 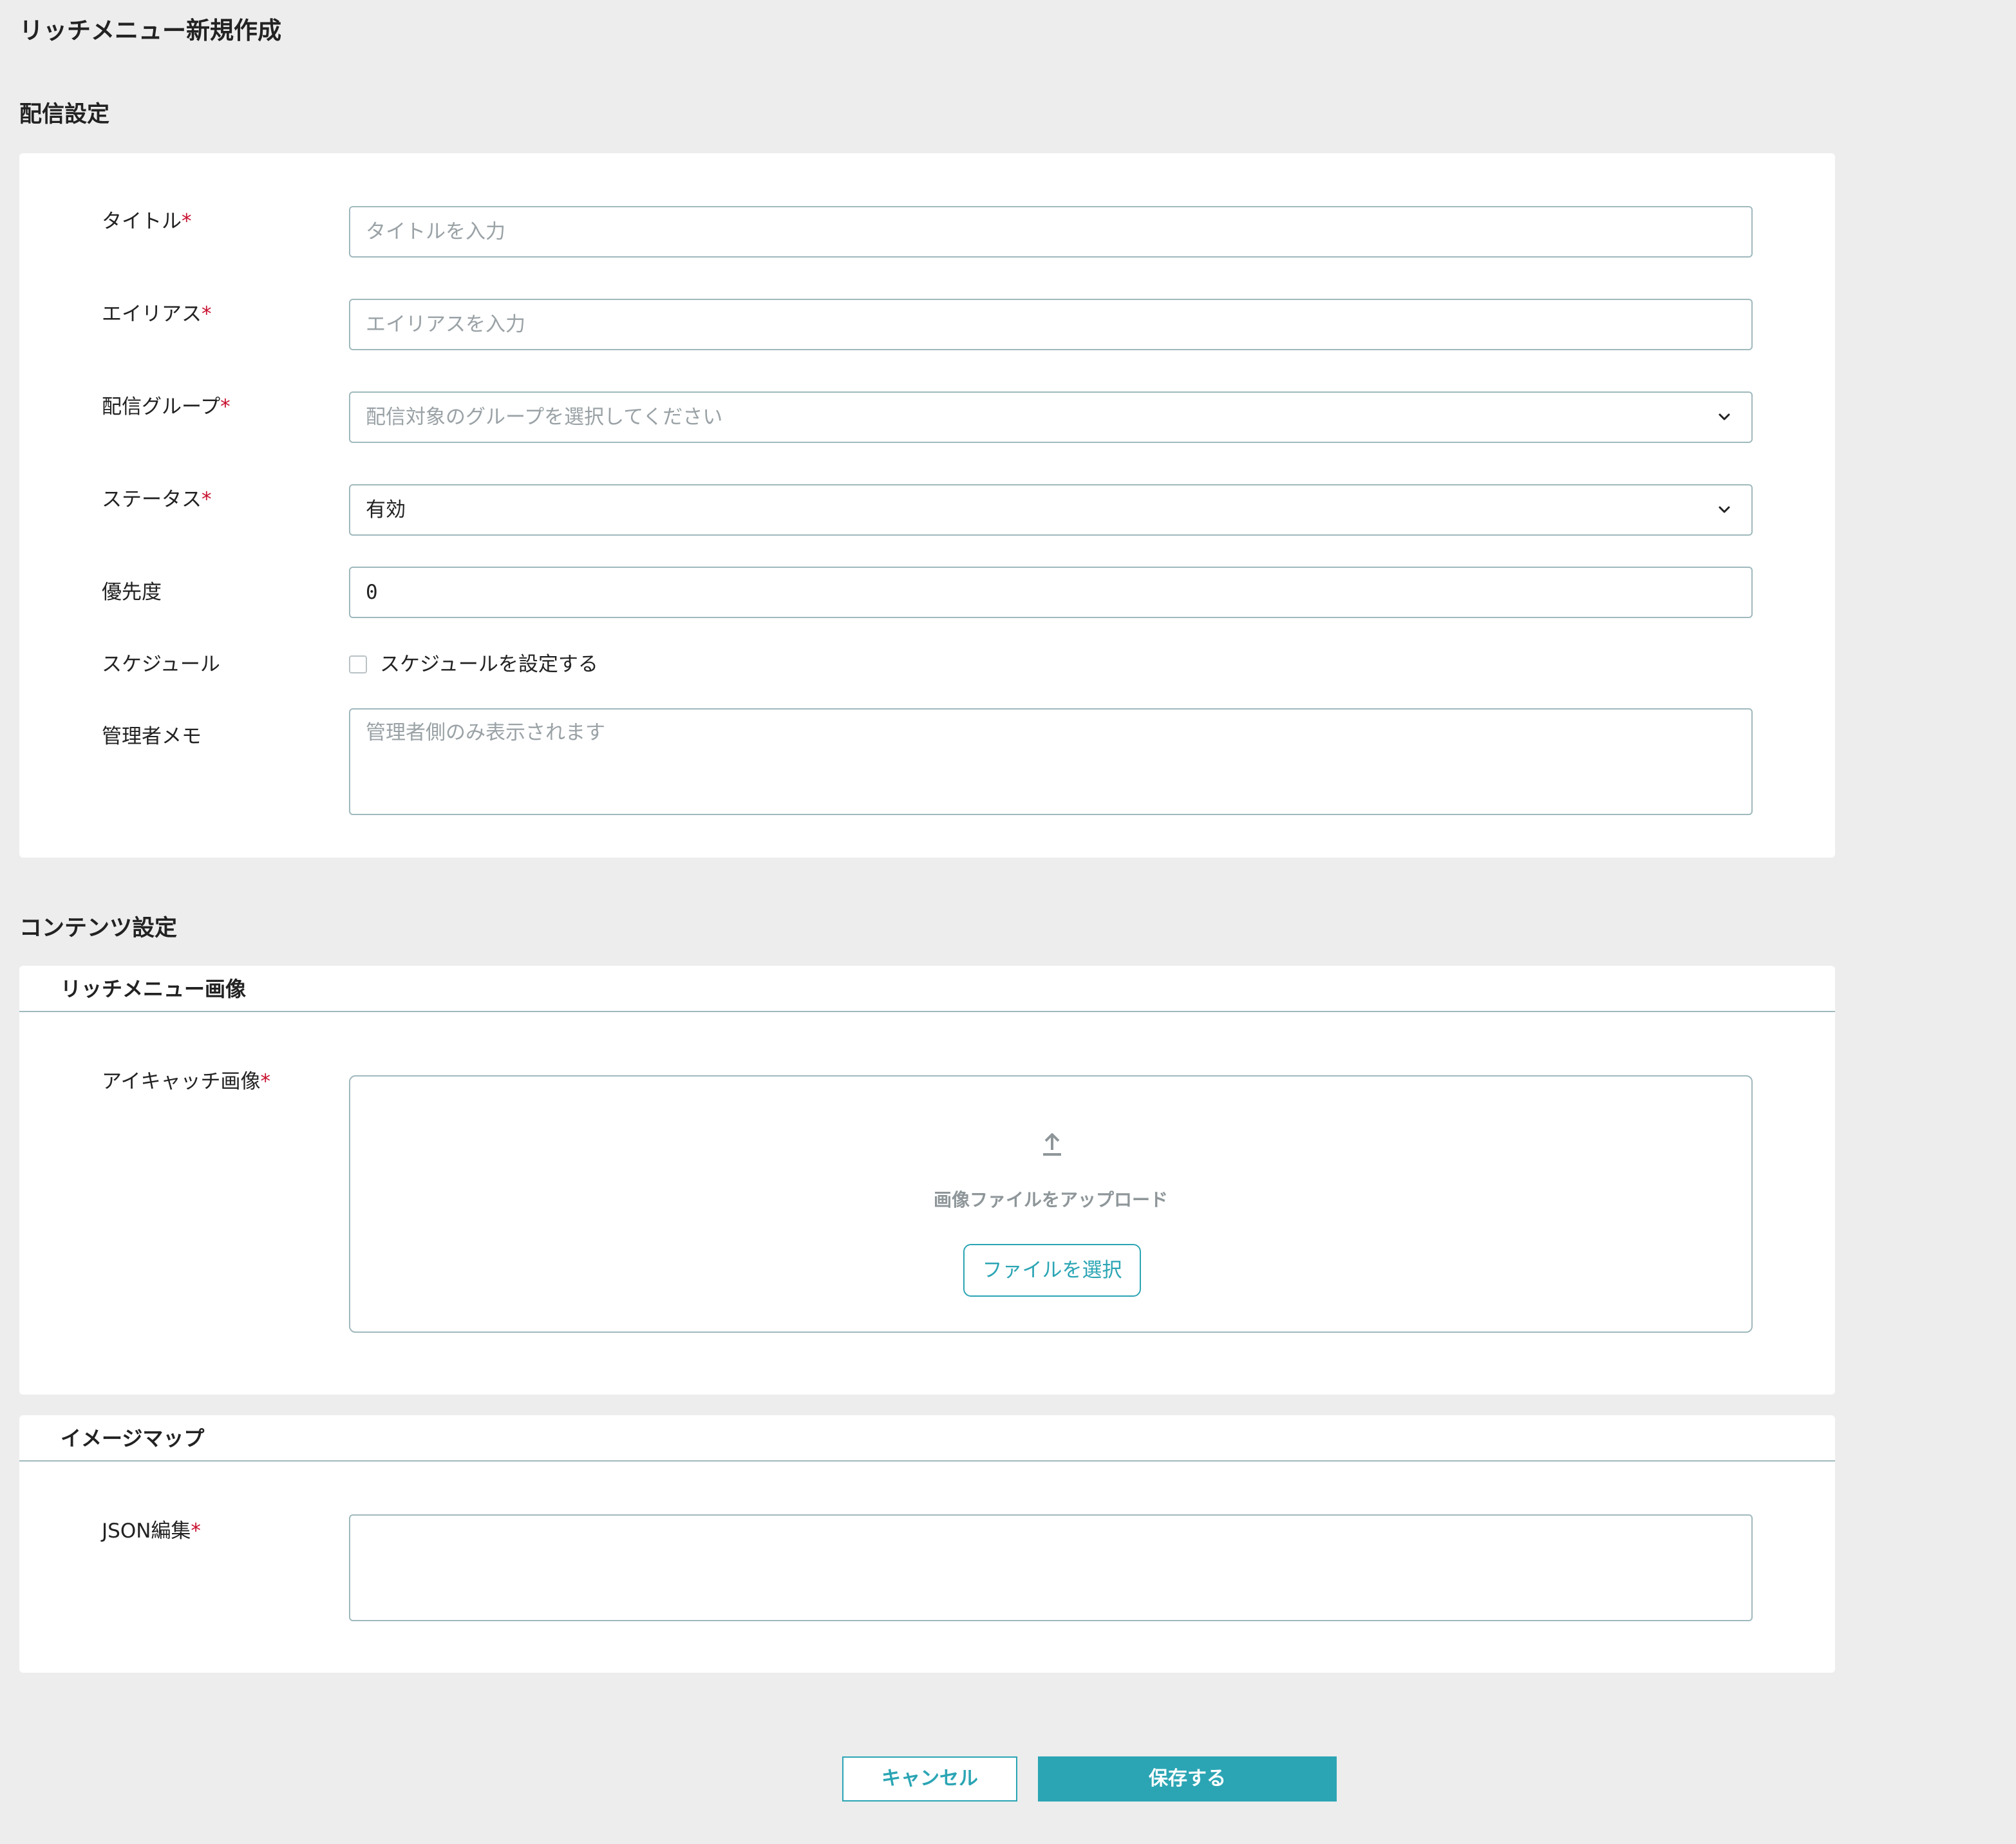 What do you see at coordinates (1051, 1567) in the screenshot?
I see `json-editor-textarea` at bounding box center [1051, 1567].